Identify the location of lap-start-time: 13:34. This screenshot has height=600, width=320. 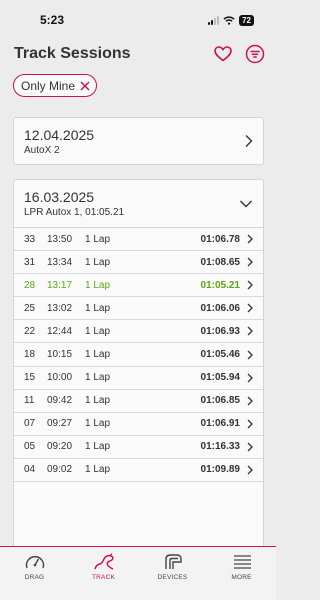
(60, 262).